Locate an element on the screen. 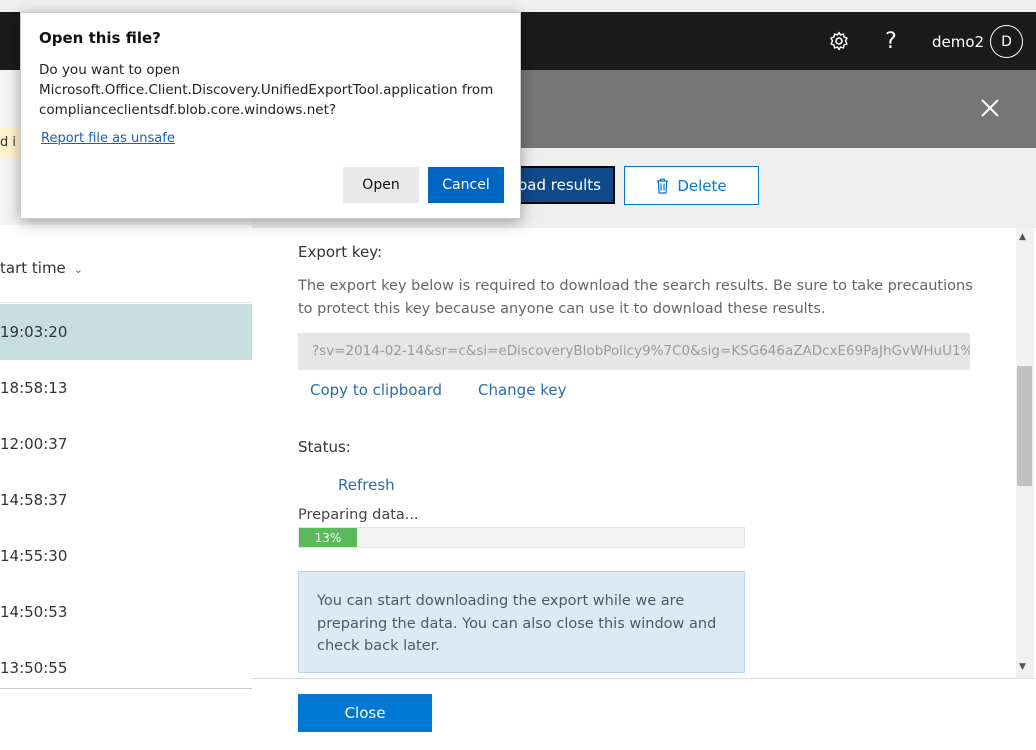 This screenshot has width=1036, height=750. warning-banner: d i is located at coordinates (10, 143).